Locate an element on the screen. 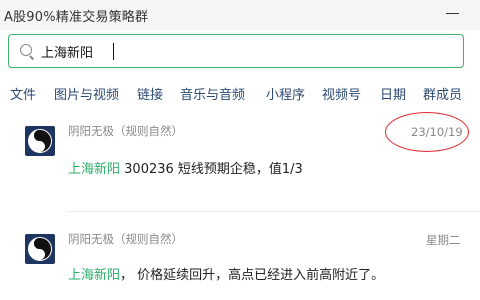 The height and width of the screenshot is (300, 480). message-text: 上海新阳 300236 短线预期企稳，值1/3 is located at coordinates (185, 167).